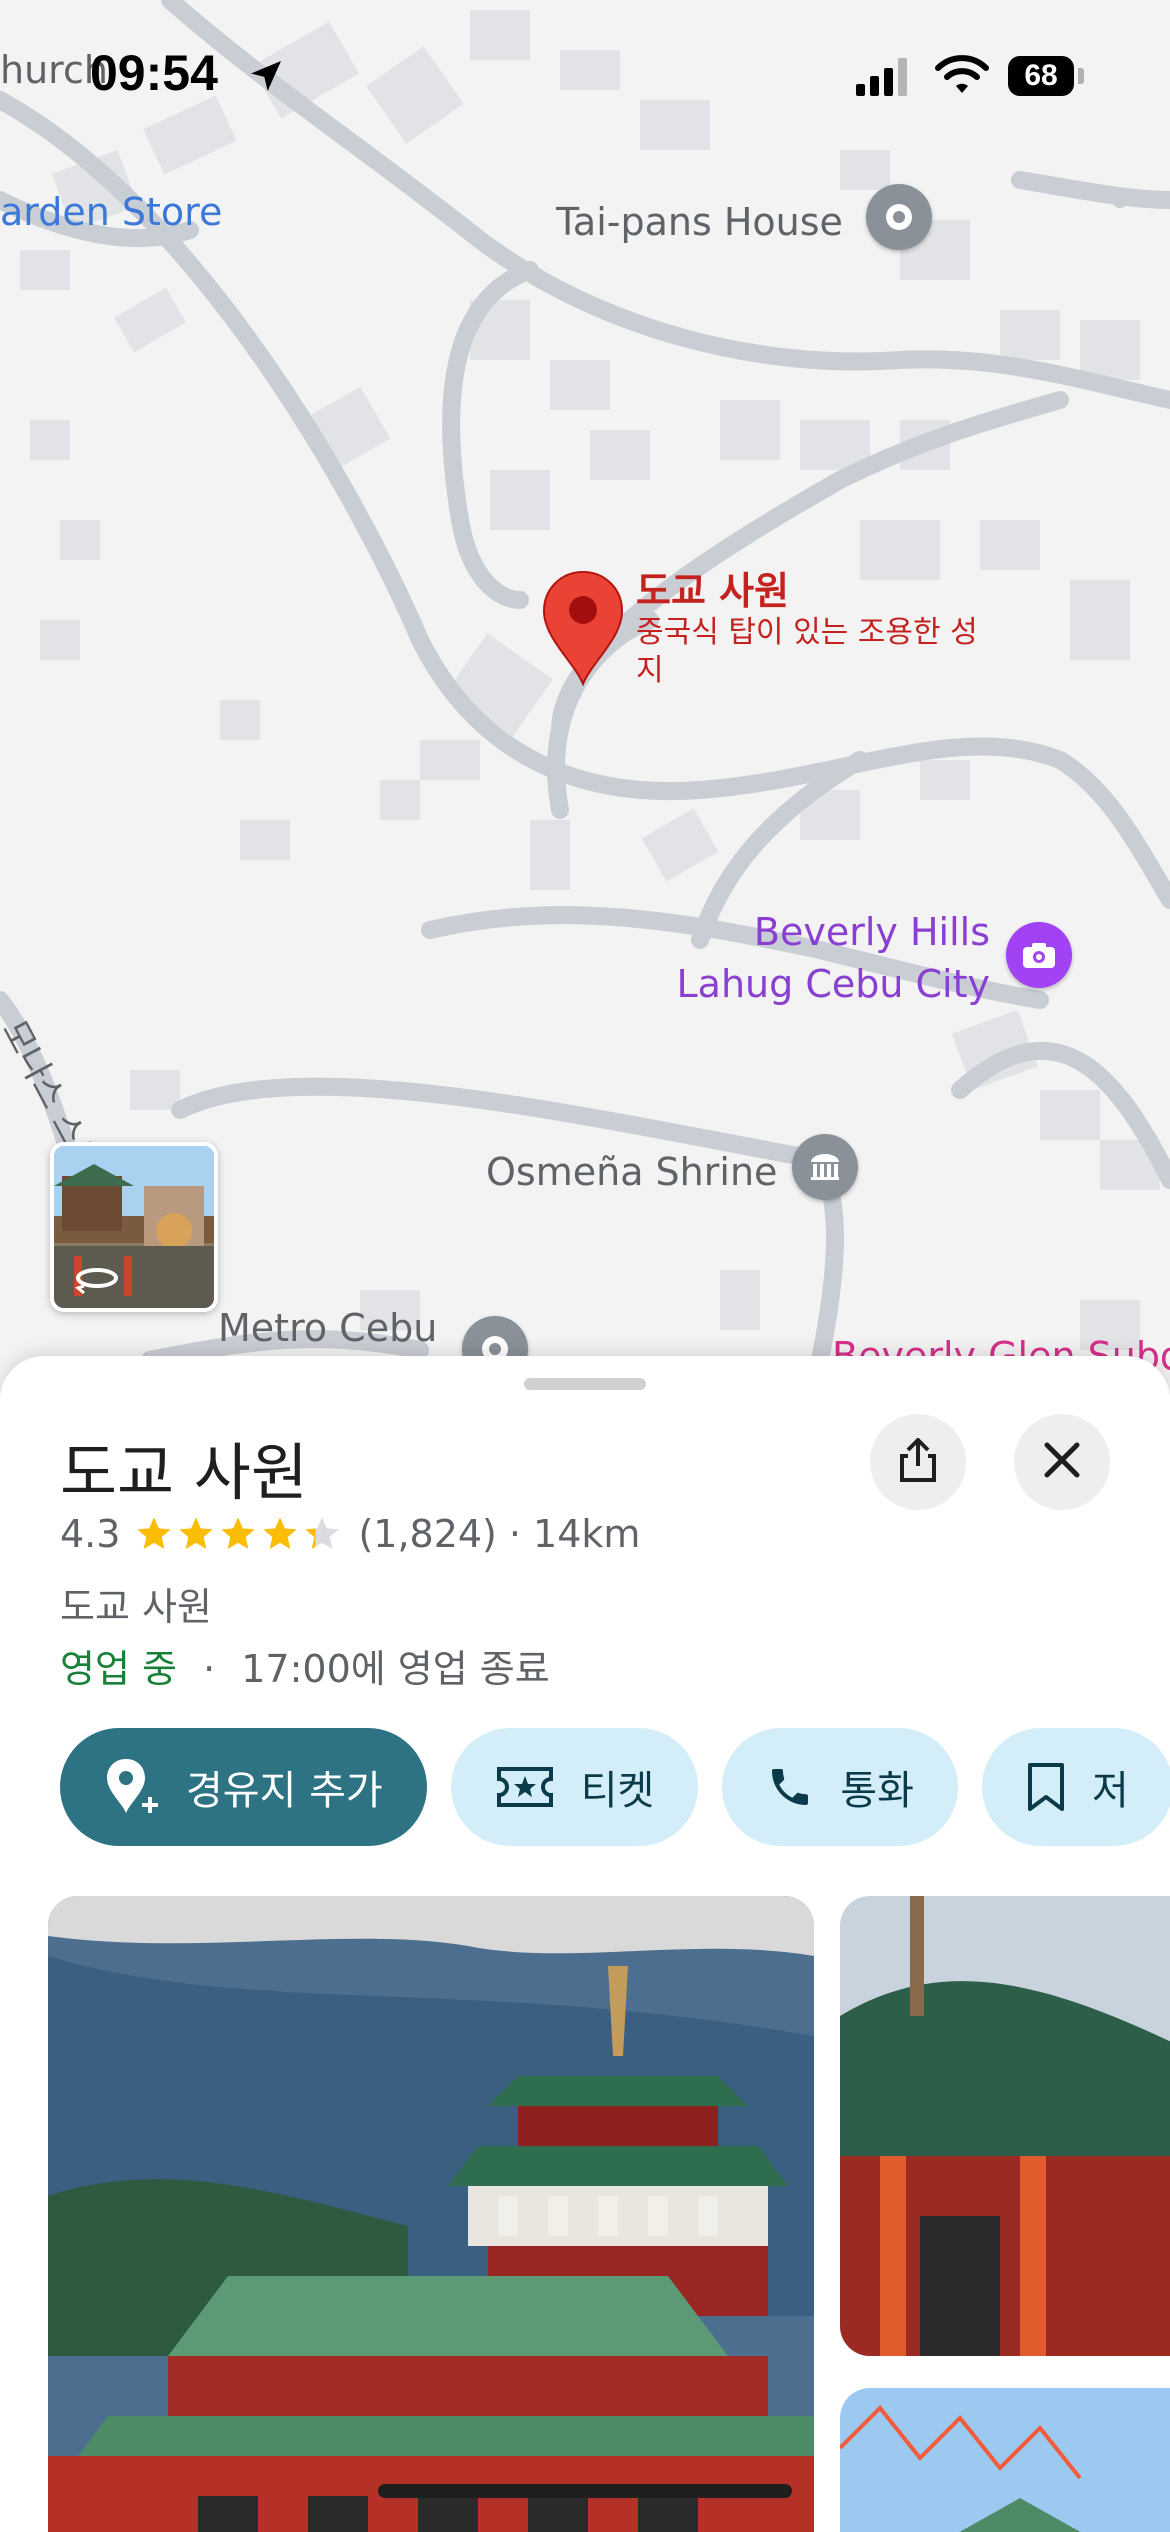  Describe the element at coordinates (284, 1791) in the screenshot. I see `add-stop-label: 경유지 추가` at that location.